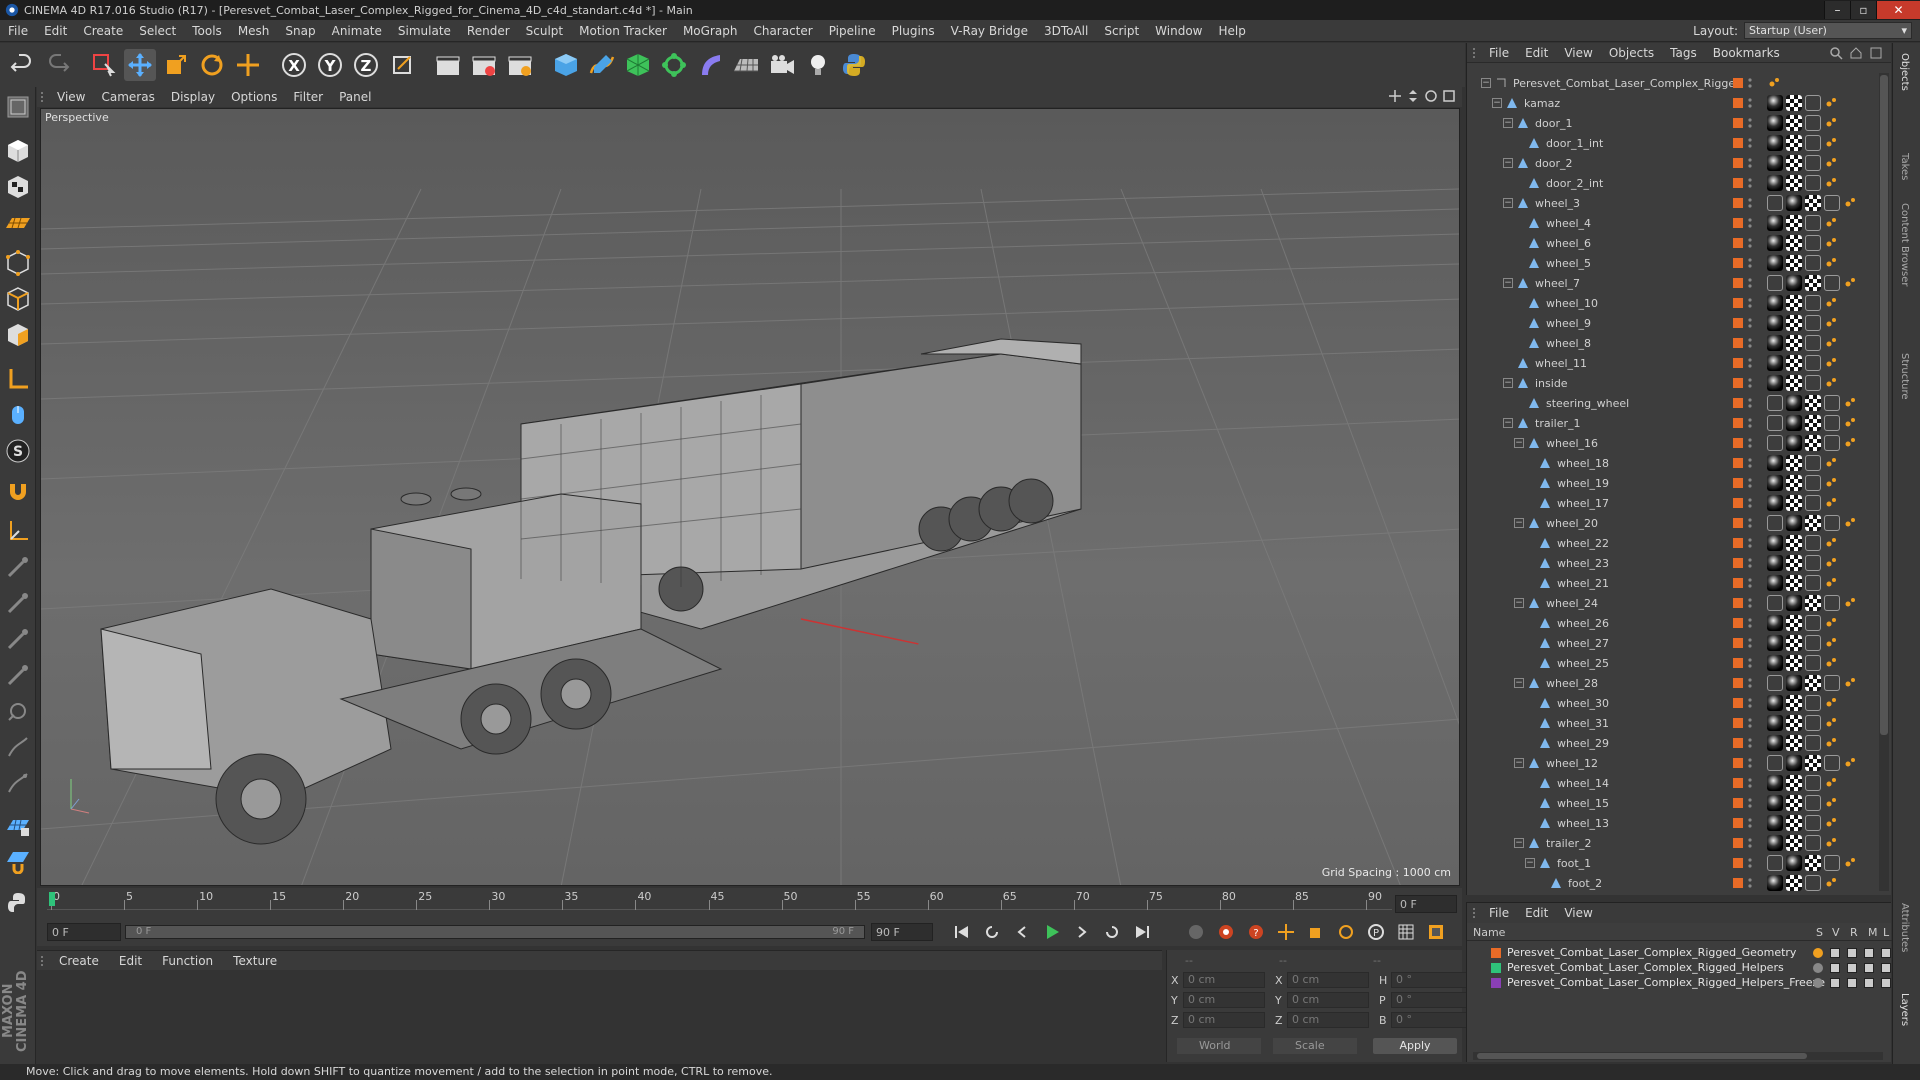 Image resolution: width=1920 pixels, height=1080 pixels. I want to click on object-menu-tags: Tags, so click(1683, 53).